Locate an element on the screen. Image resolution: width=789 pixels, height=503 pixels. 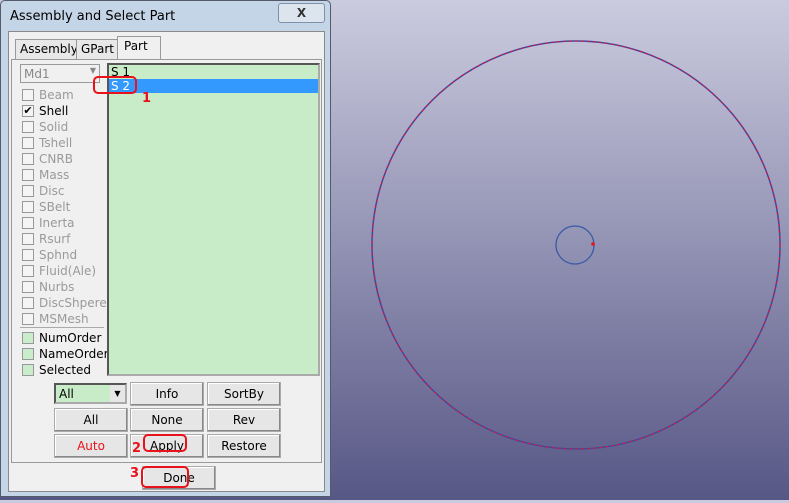
restore-button: Restore is located at coordinates (244, 446).